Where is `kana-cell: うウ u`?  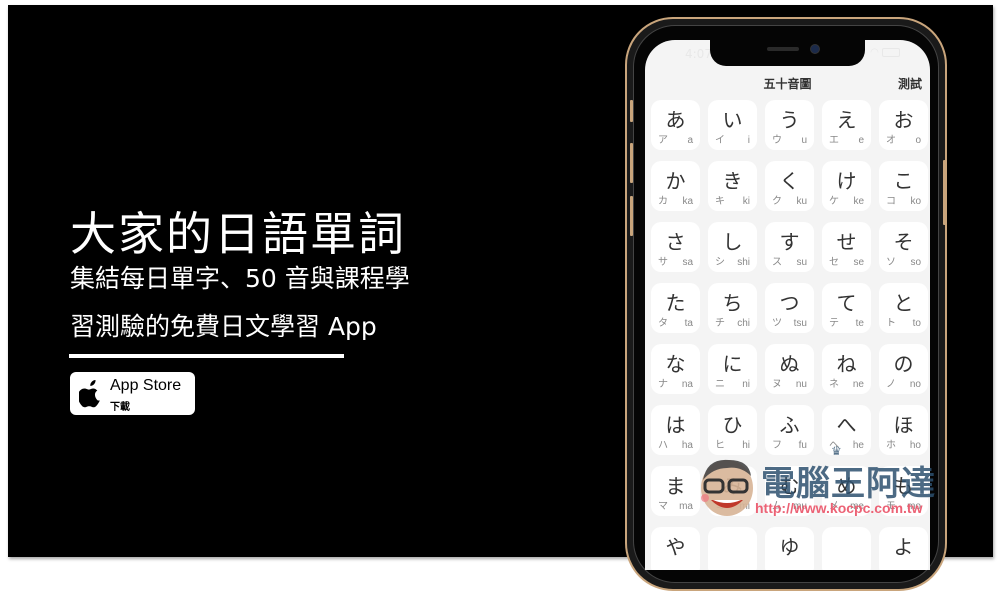
kana-cell: うウ u is located at coordinates (789, 125).